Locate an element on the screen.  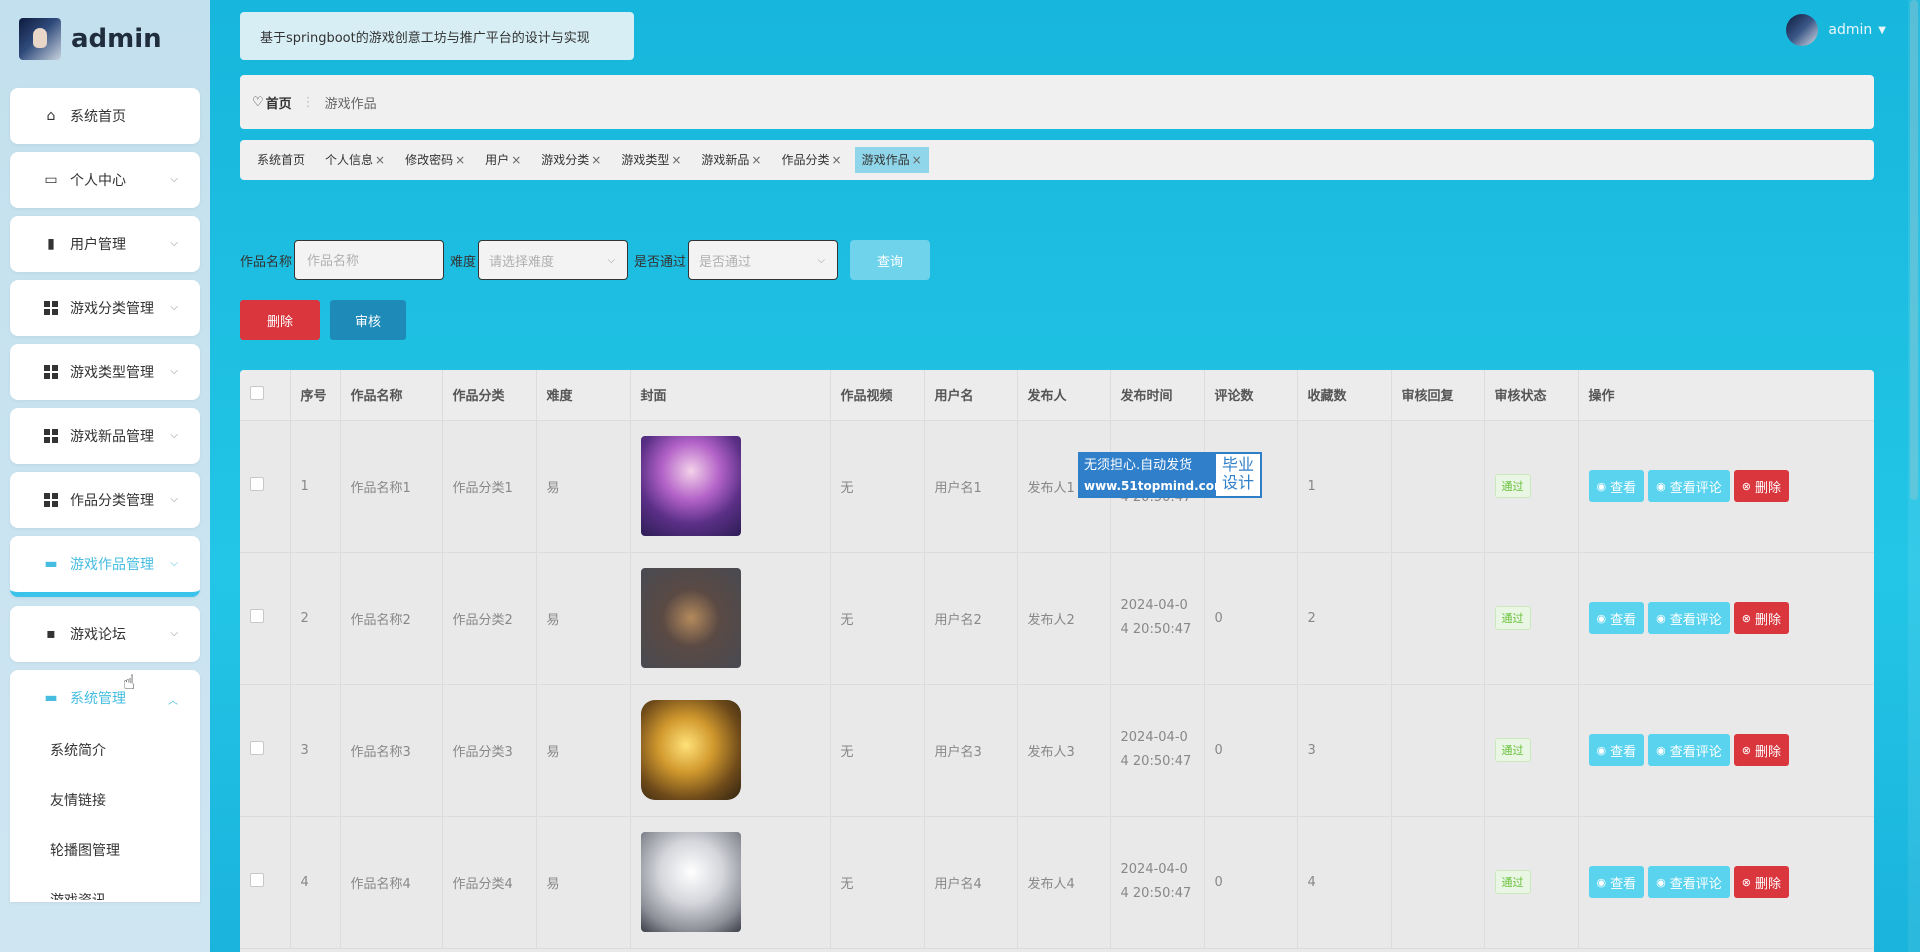
close-circle-icon: ⊗ is located at coordinates (1746, 750).